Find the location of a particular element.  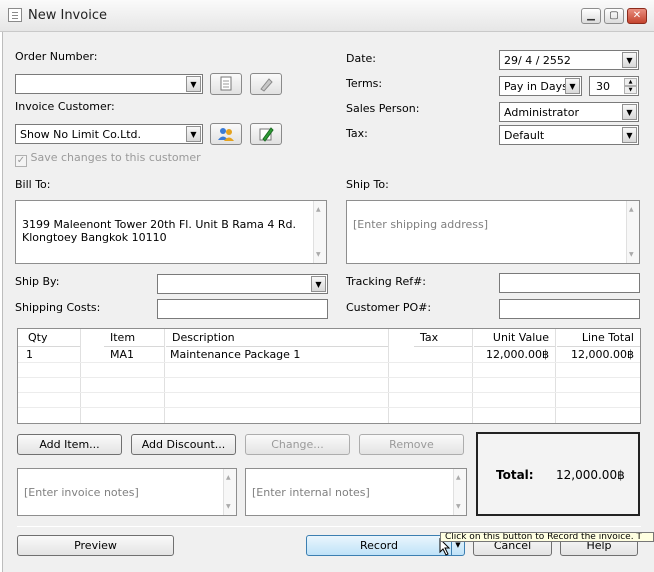

checkbox-checked-icon: ✓ is located at coordinates (21, 161).